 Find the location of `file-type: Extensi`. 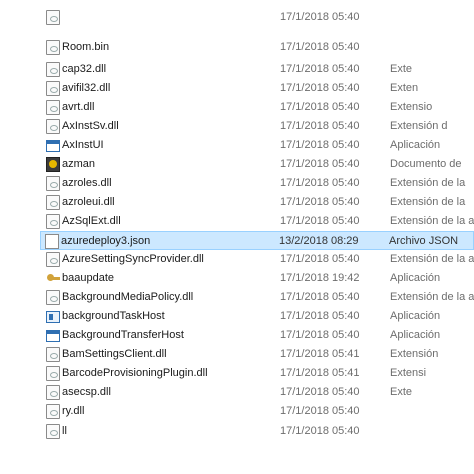

file-type: Extensi is located at coordinates (408, 373).